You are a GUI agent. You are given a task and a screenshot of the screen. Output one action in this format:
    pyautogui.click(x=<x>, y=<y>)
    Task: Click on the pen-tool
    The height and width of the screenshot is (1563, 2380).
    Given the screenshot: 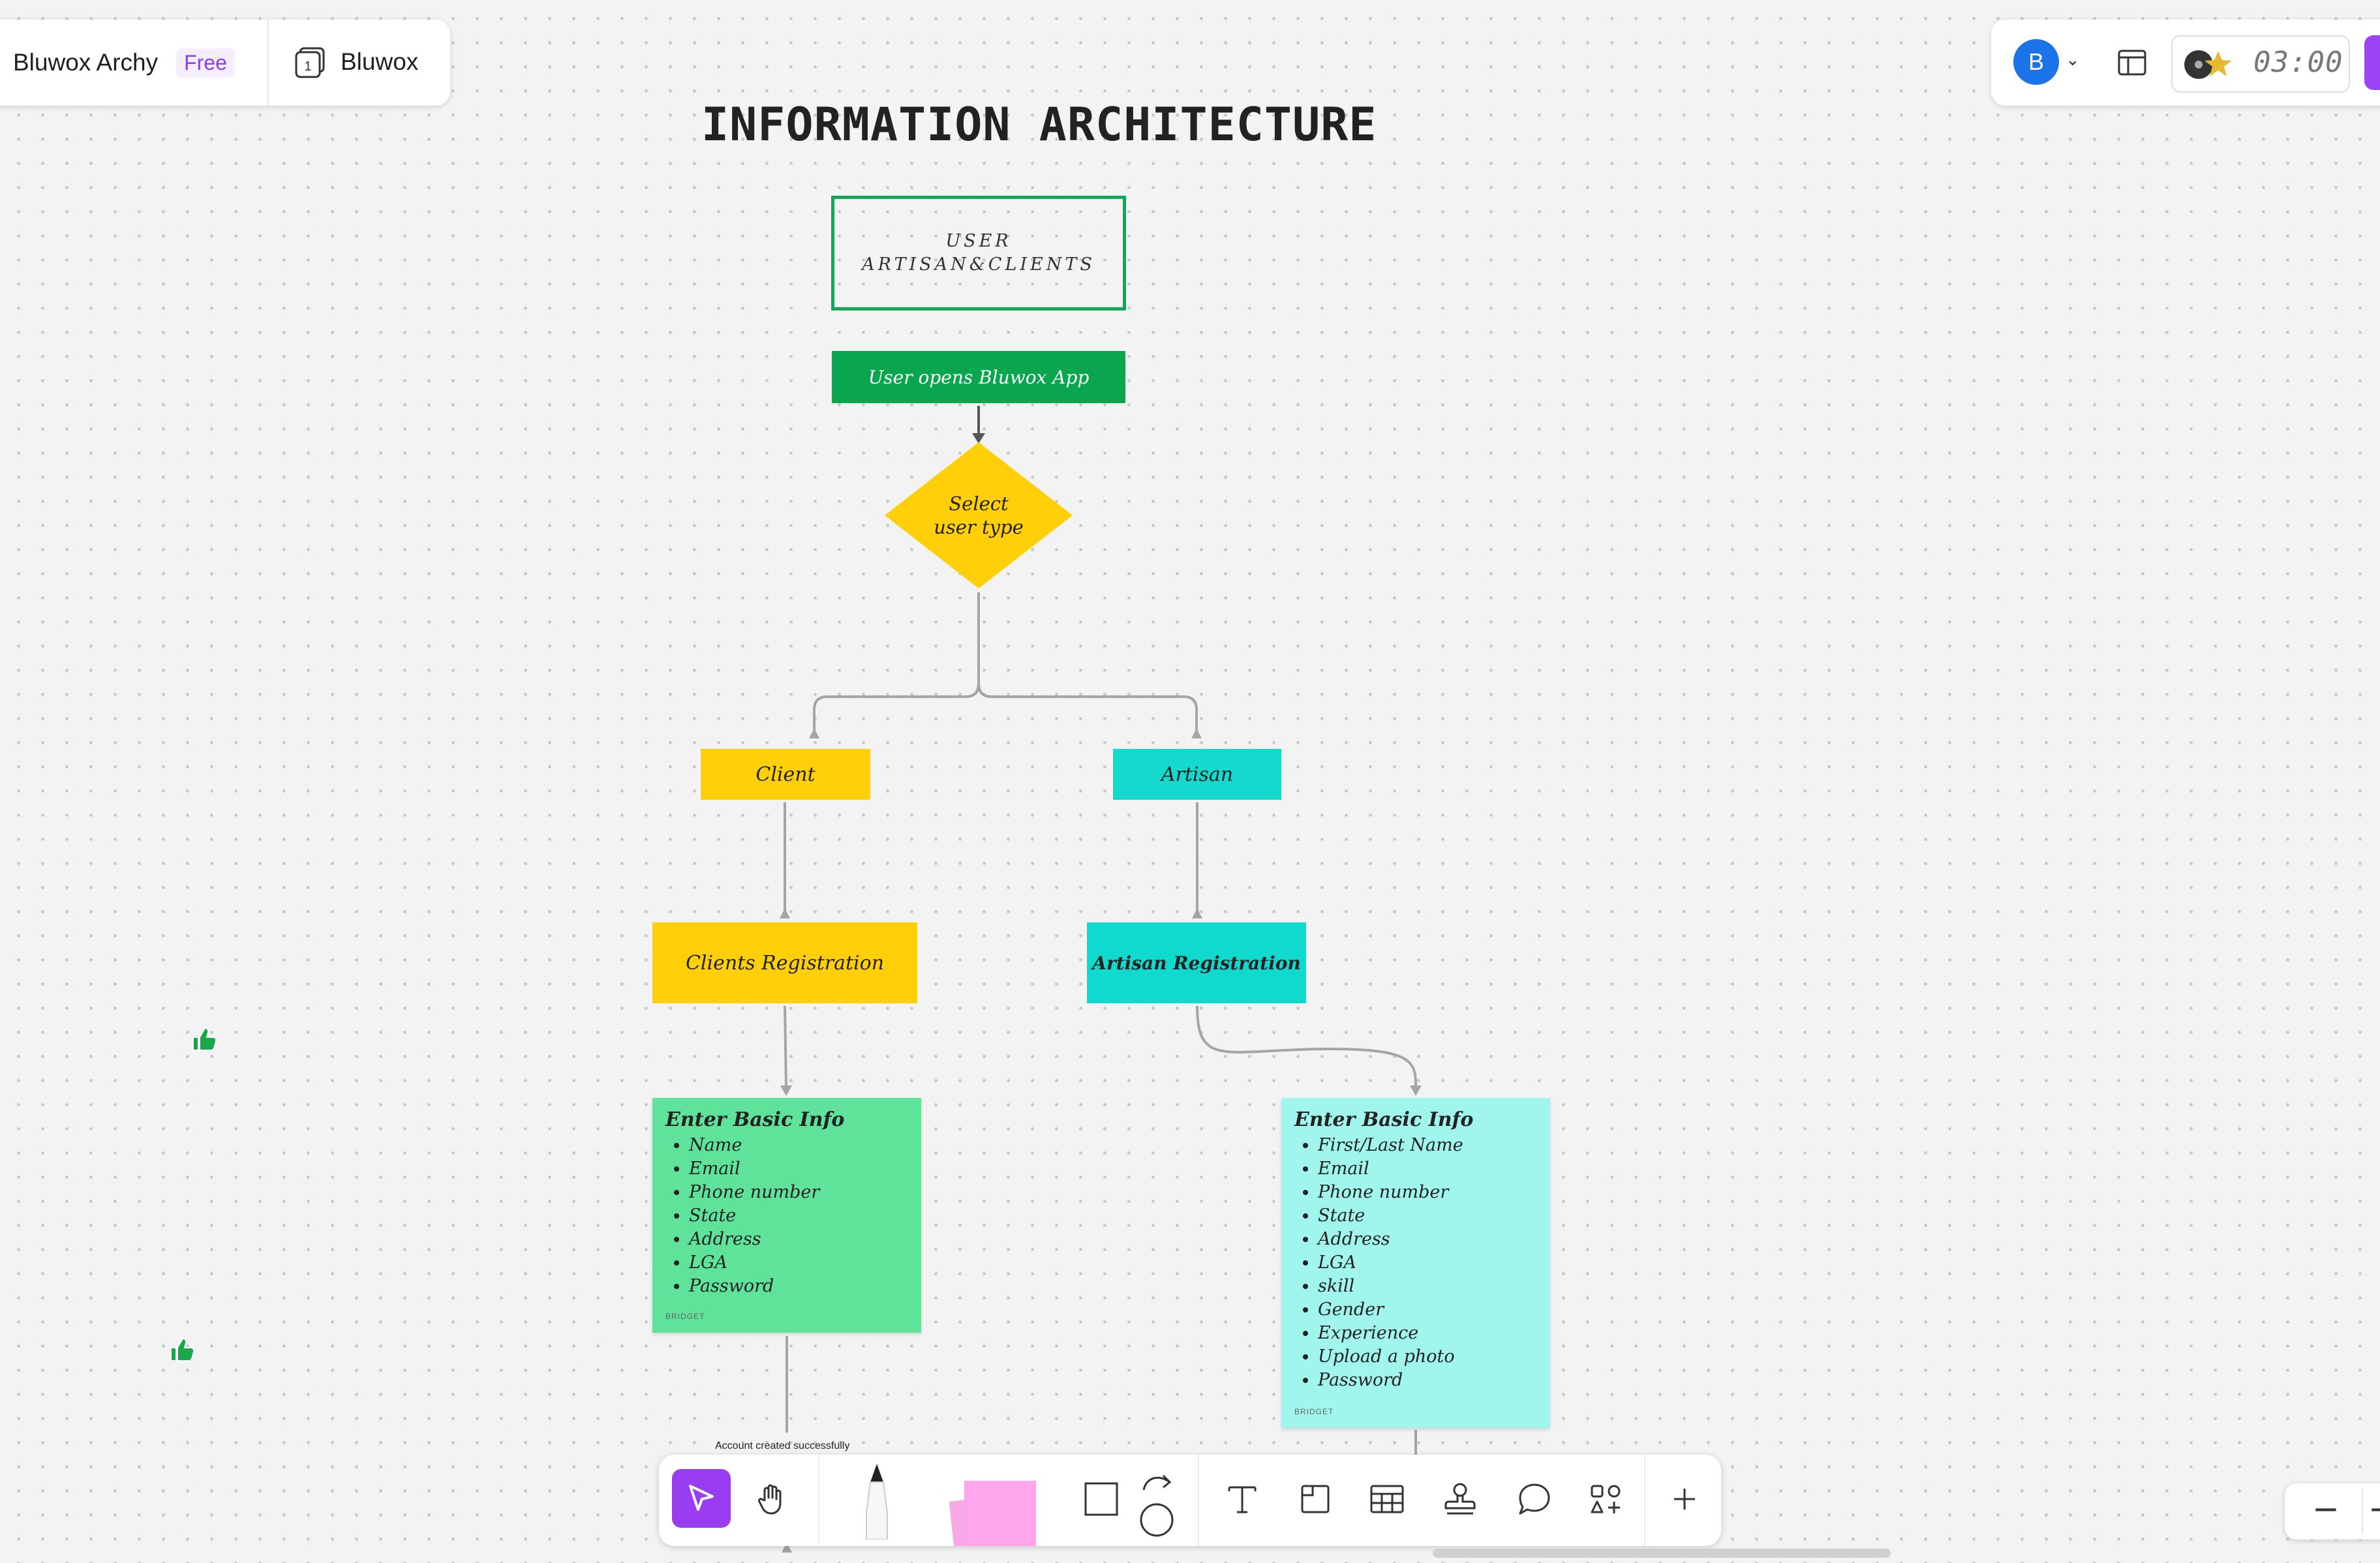 What is the action you would take?
    pyautogui.click(x=877, y=1500)
    